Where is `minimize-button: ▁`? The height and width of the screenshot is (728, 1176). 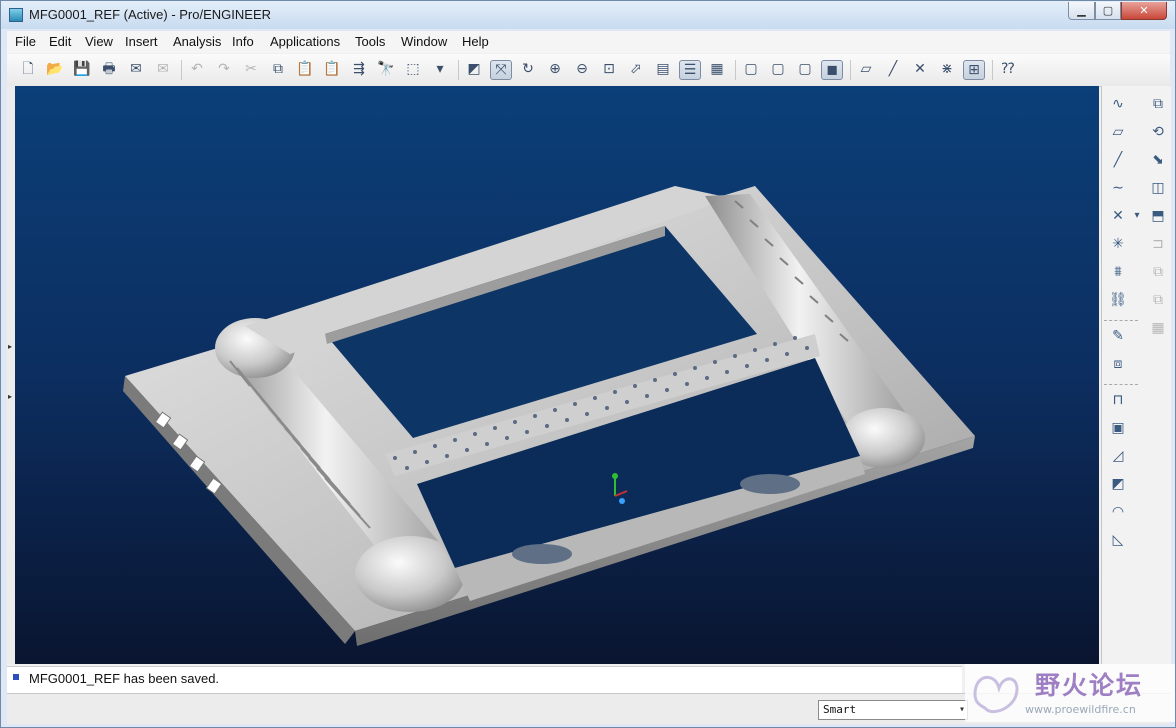 minimize-button: ▁ is located at coordinates (1081, 11).